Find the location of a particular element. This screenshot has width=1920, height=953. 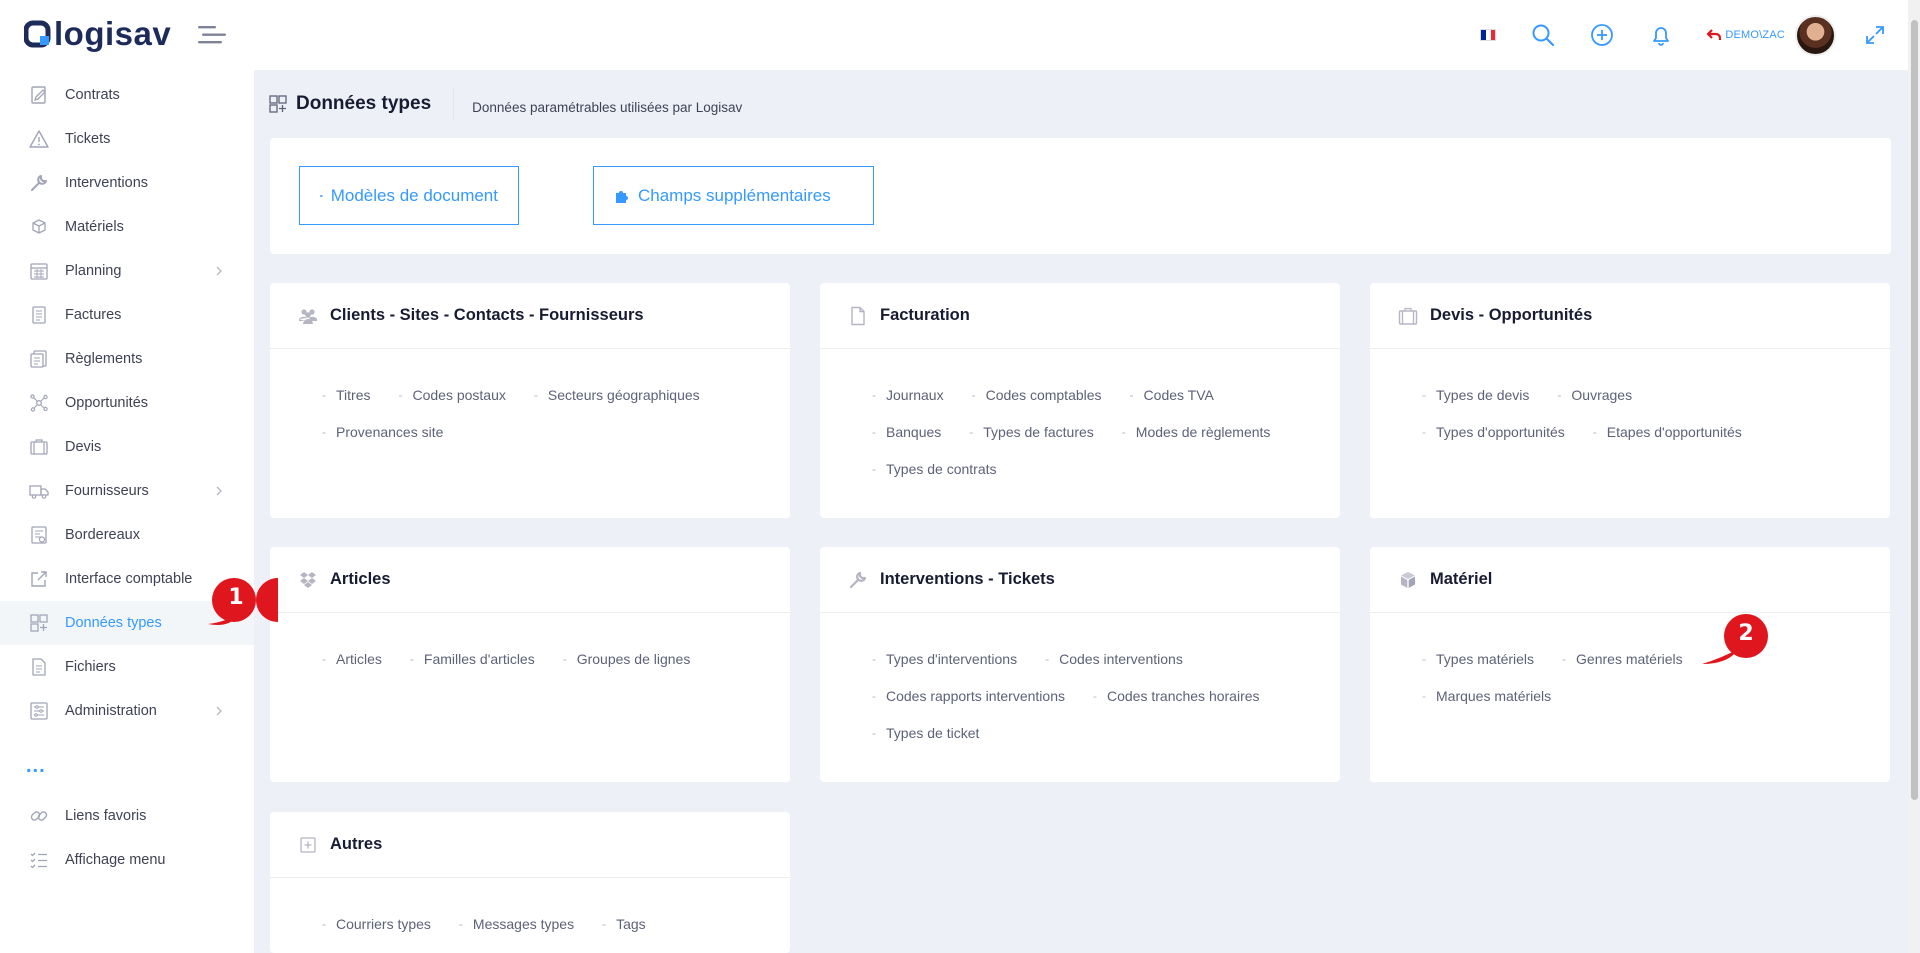

data-type-link: - Secteurs géographiques is located at coordinates (617, 395).